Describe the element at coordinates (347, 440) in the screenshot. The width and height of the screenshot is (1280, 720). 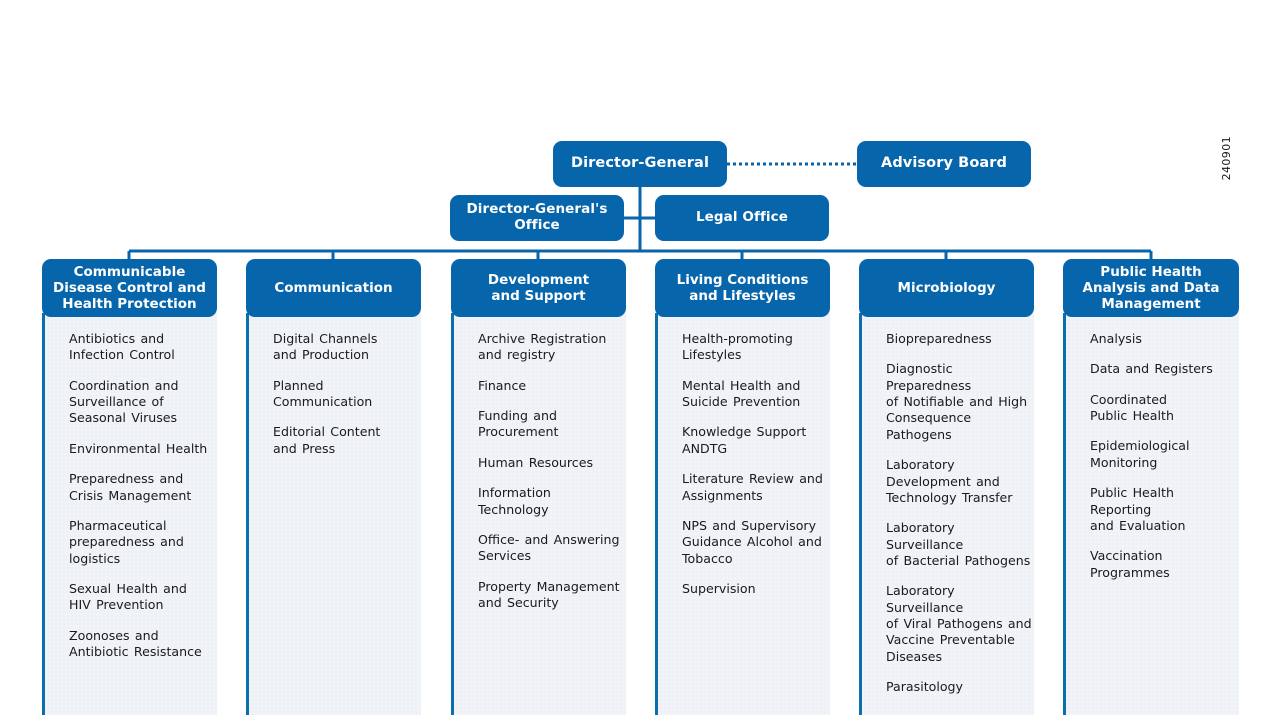
I see `department-unit: Editorial Content and Press` at that location.